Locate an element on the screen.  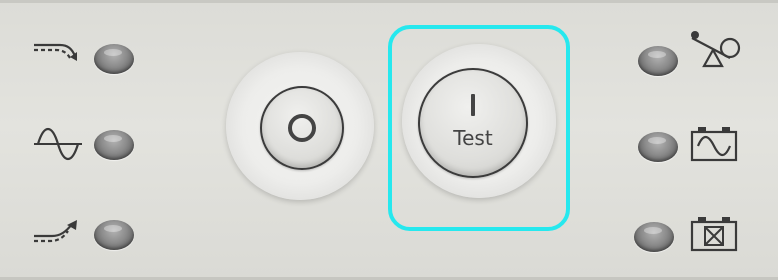
battery-ok-icon is located at coordinates (716, 144).